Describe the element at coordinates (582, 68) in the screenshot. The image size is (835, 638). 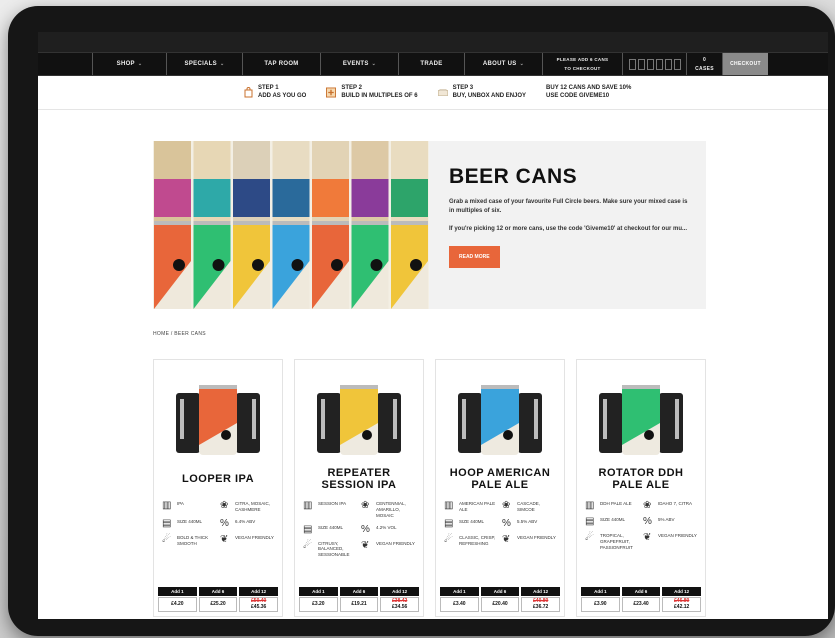
I see `promo-line-2: to checkout` at that location.